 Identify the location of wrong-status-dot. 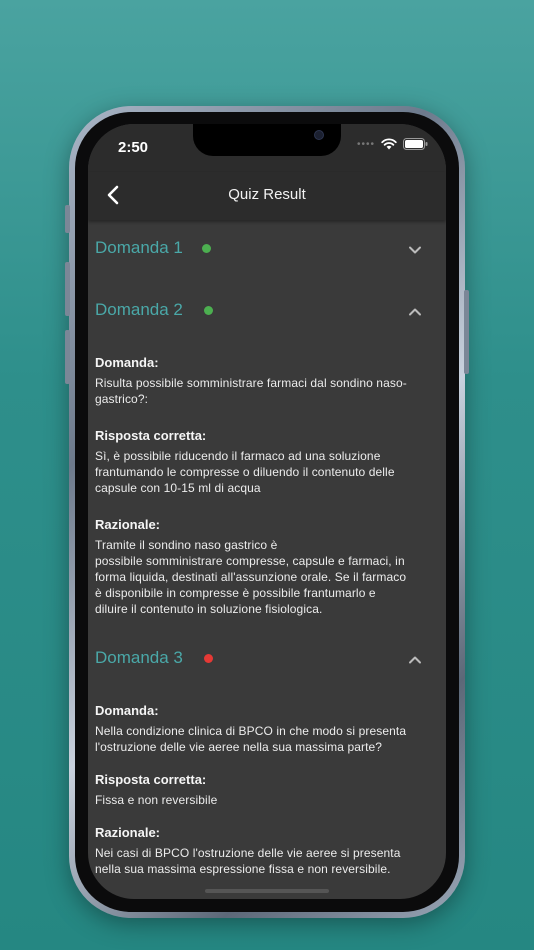
(208, 658).